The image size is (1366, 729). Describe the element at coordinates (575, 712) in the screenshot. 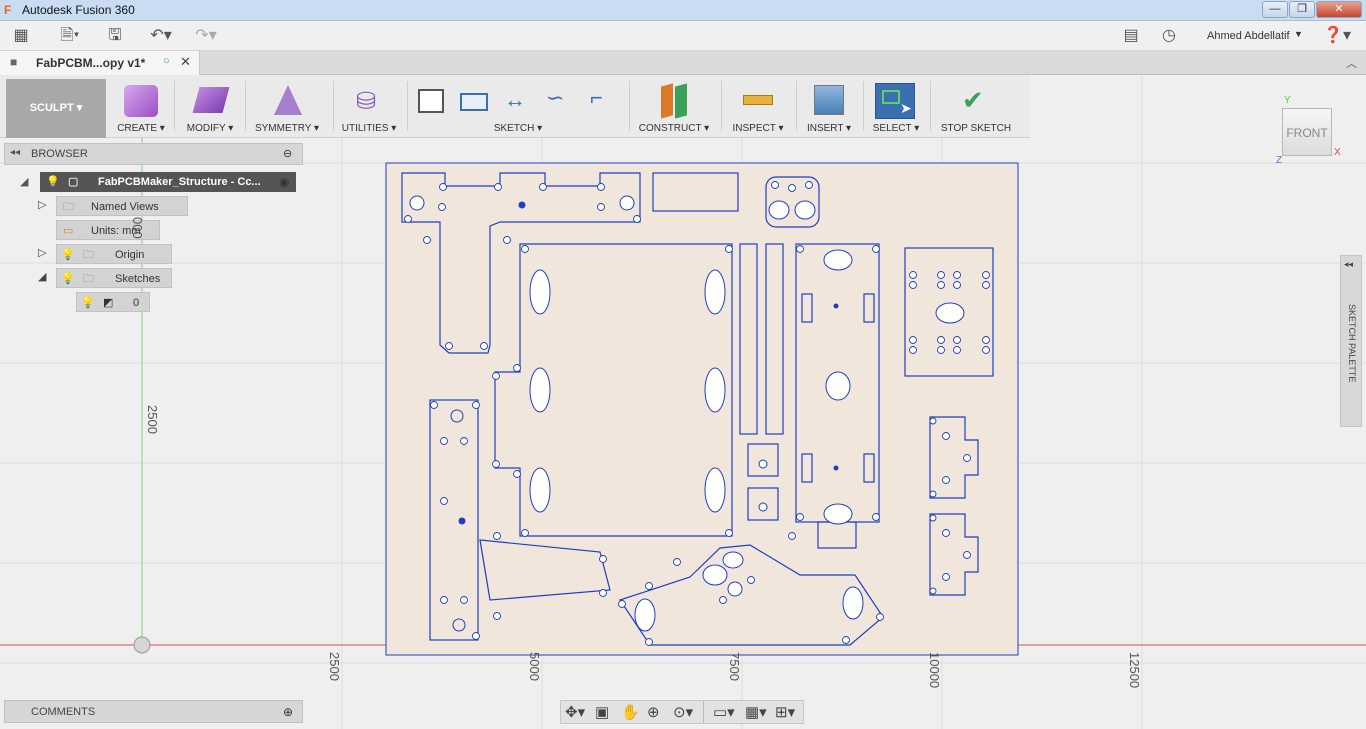

I see `orbit-icon: ✥▾` at that location.